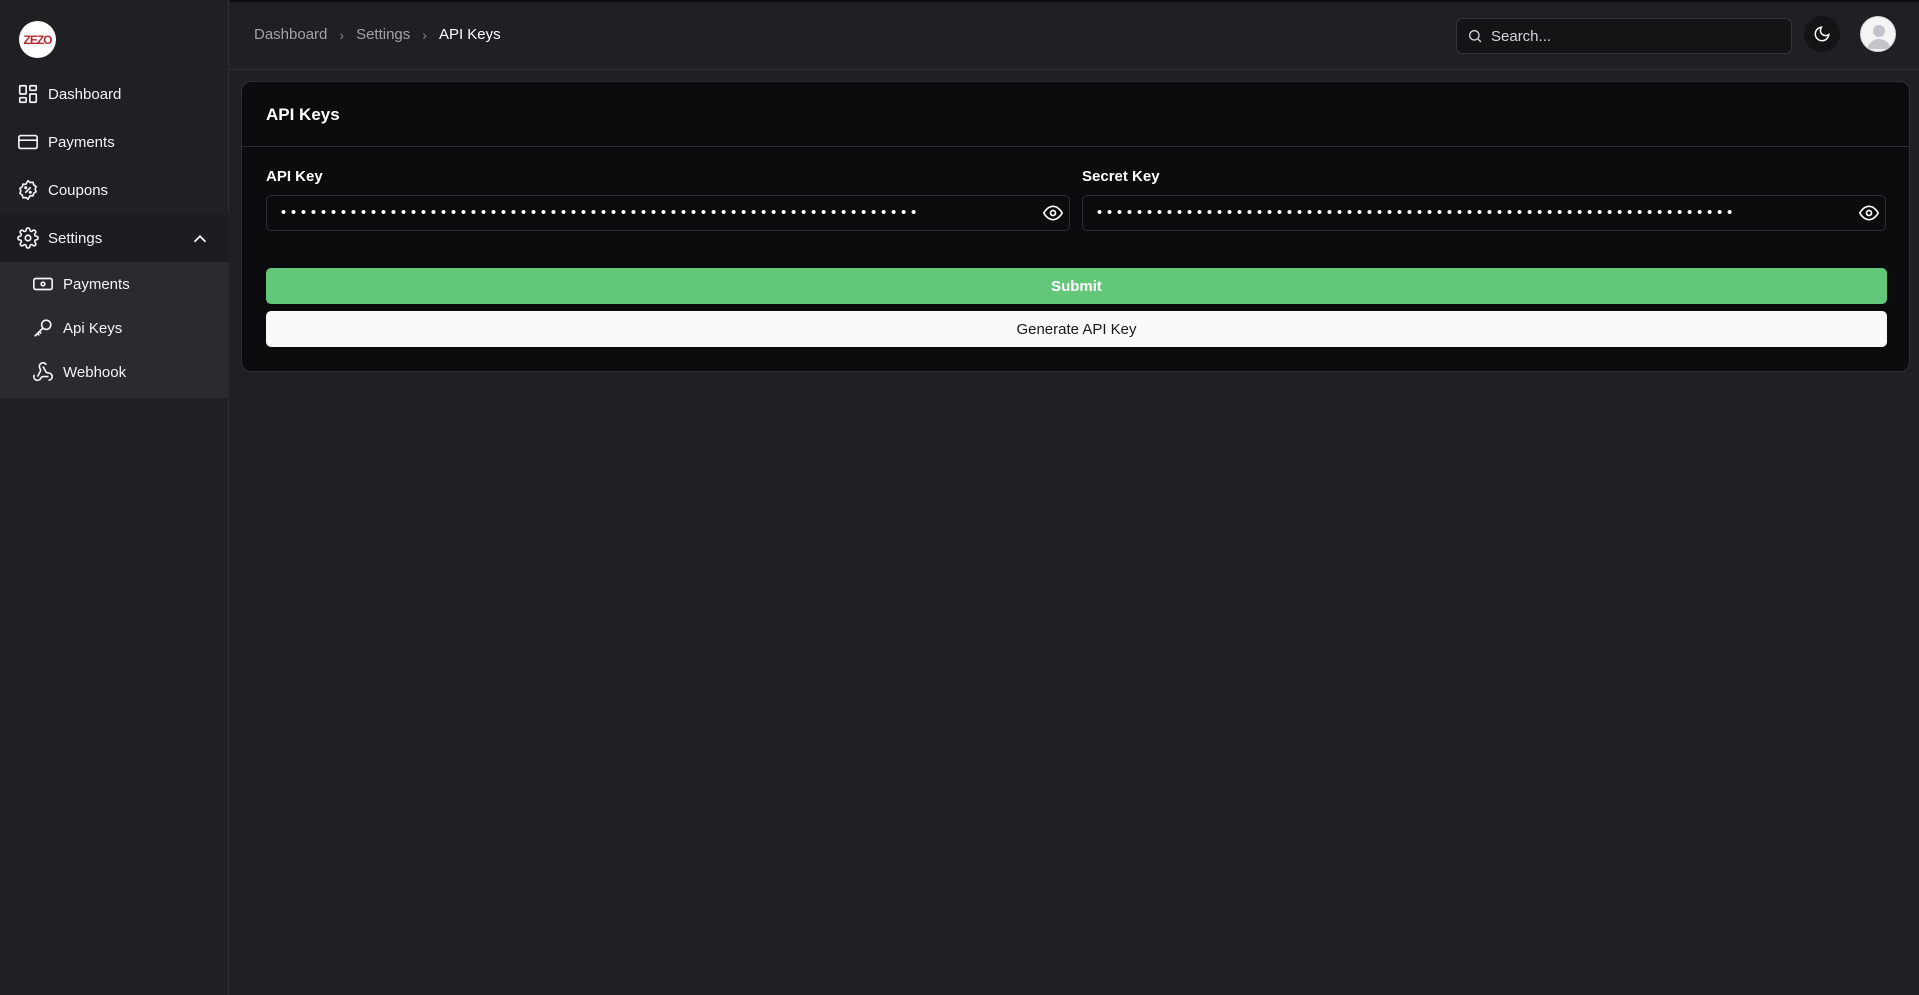  What do you see at coordinates (1465, 213) in the screenshot?
I see `secret-key-input` at bounding box center [1465, 213].